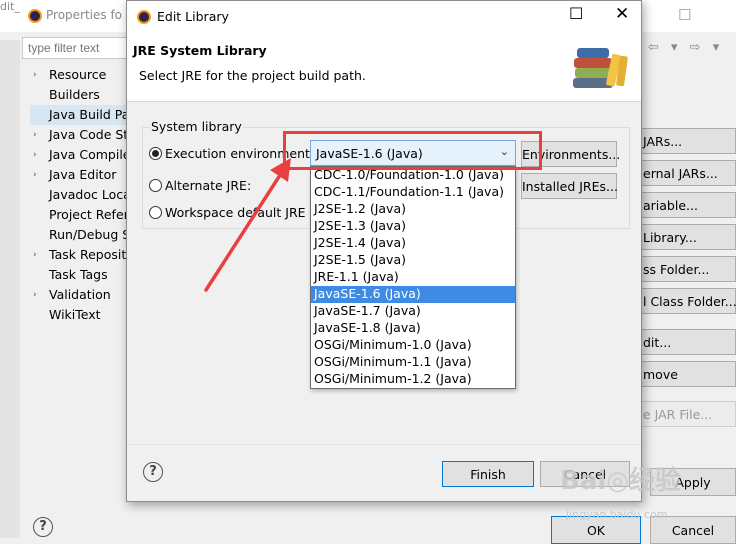  Describe the element at coordinates (413, 379) in the screenshot. I see `dropdown-option: OSGi/Minimum-1.2 (Java)` at that location.